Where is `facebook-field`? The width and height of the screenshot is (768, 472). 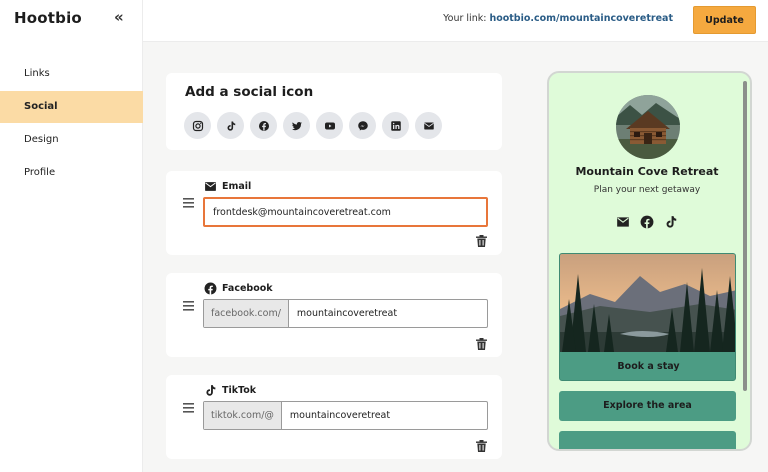 facebook-field is located at coordinates (387, 313).